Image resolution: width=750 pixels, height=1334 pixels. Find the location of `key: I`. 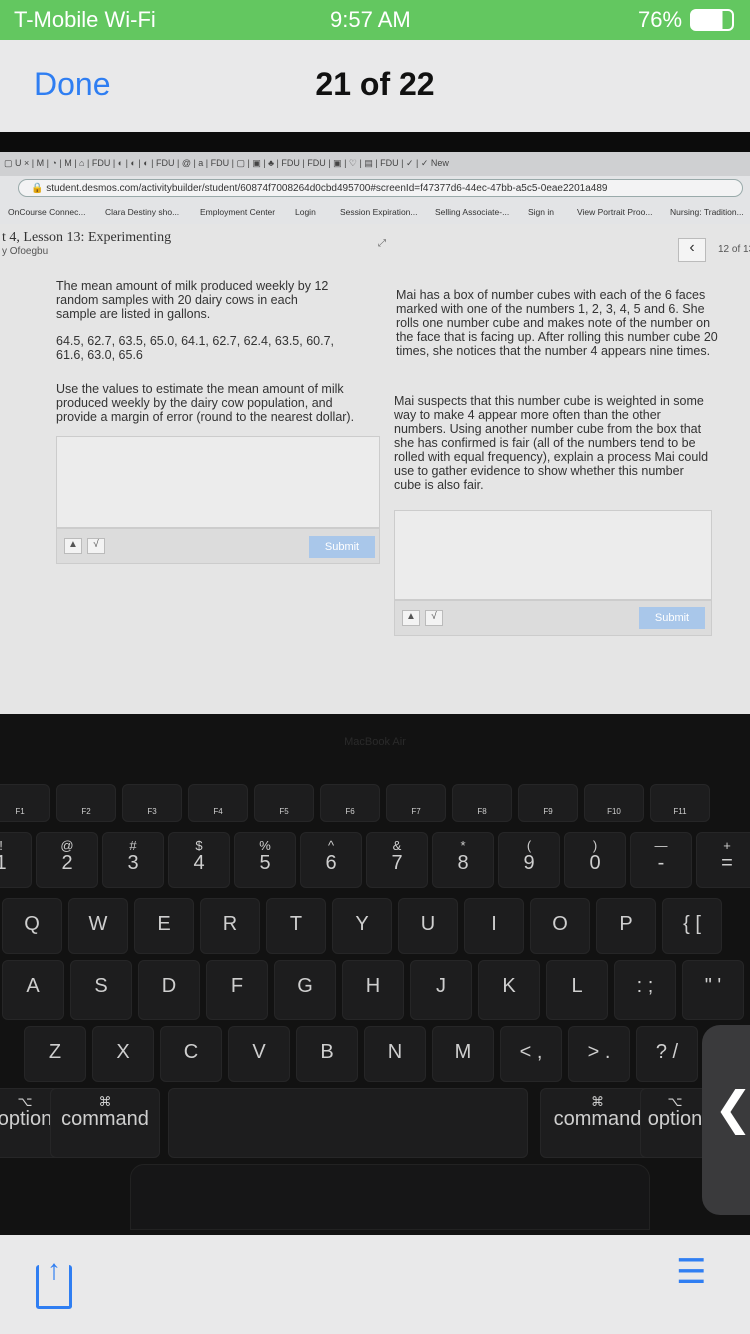

key: I is located at coordinates (494, 926).